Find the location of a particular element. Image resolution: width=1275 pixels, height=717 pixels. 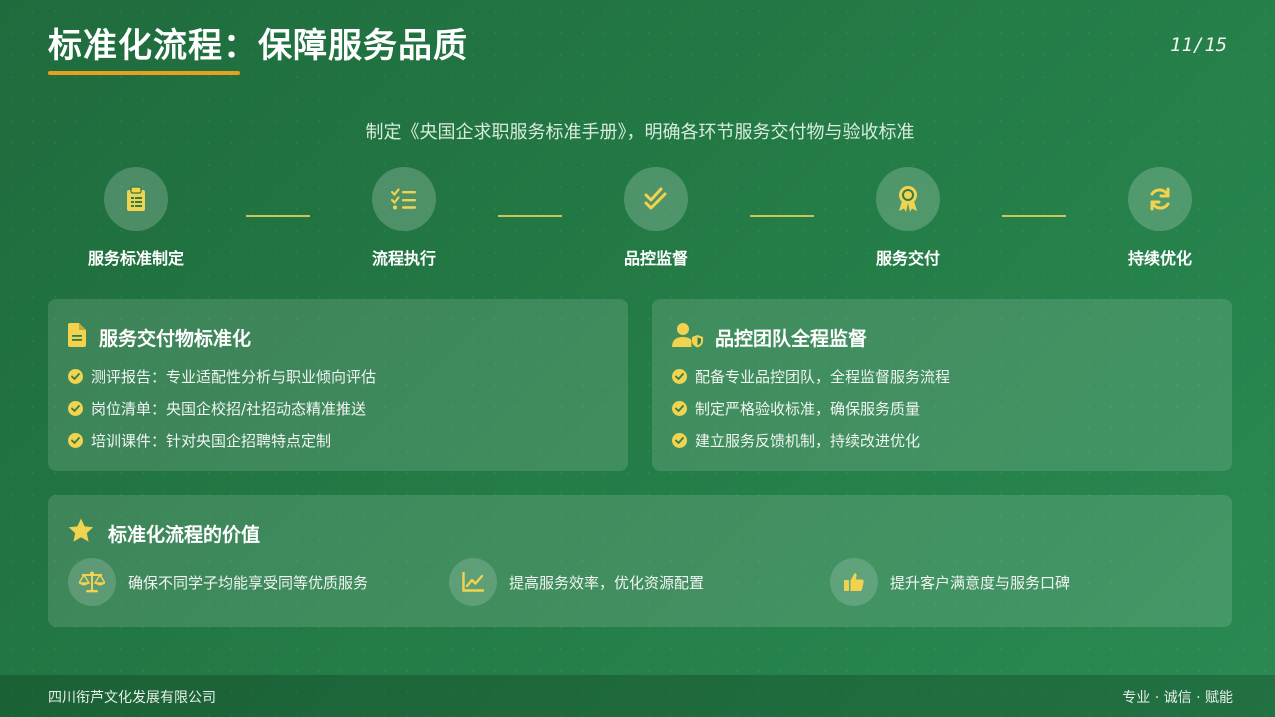

clipboard-icon is located at coordinates (136, 199).